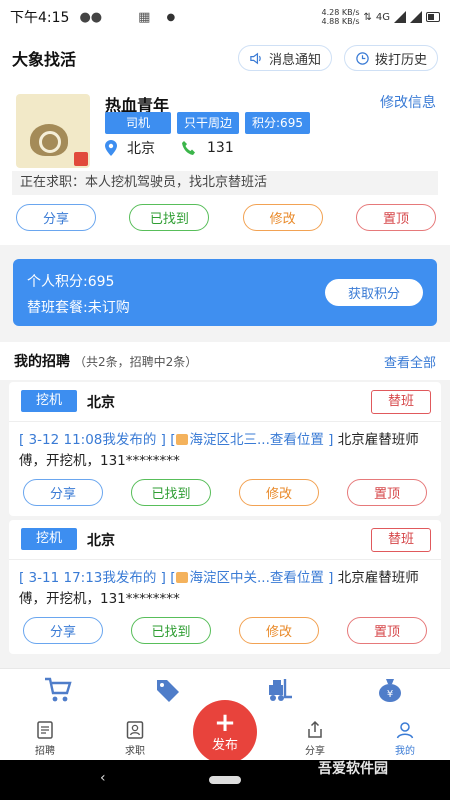 The height and width of the screenshot is (800, 450). What do you see at coordinates (42, 362) in the screenshot?
I see `section-title: 我的招聘` at bounding box center [42, 362].